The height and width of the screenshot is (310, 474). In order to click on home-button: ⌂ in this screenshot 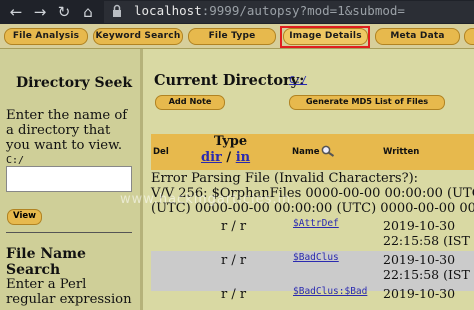, I will do `click(88, 12)`.